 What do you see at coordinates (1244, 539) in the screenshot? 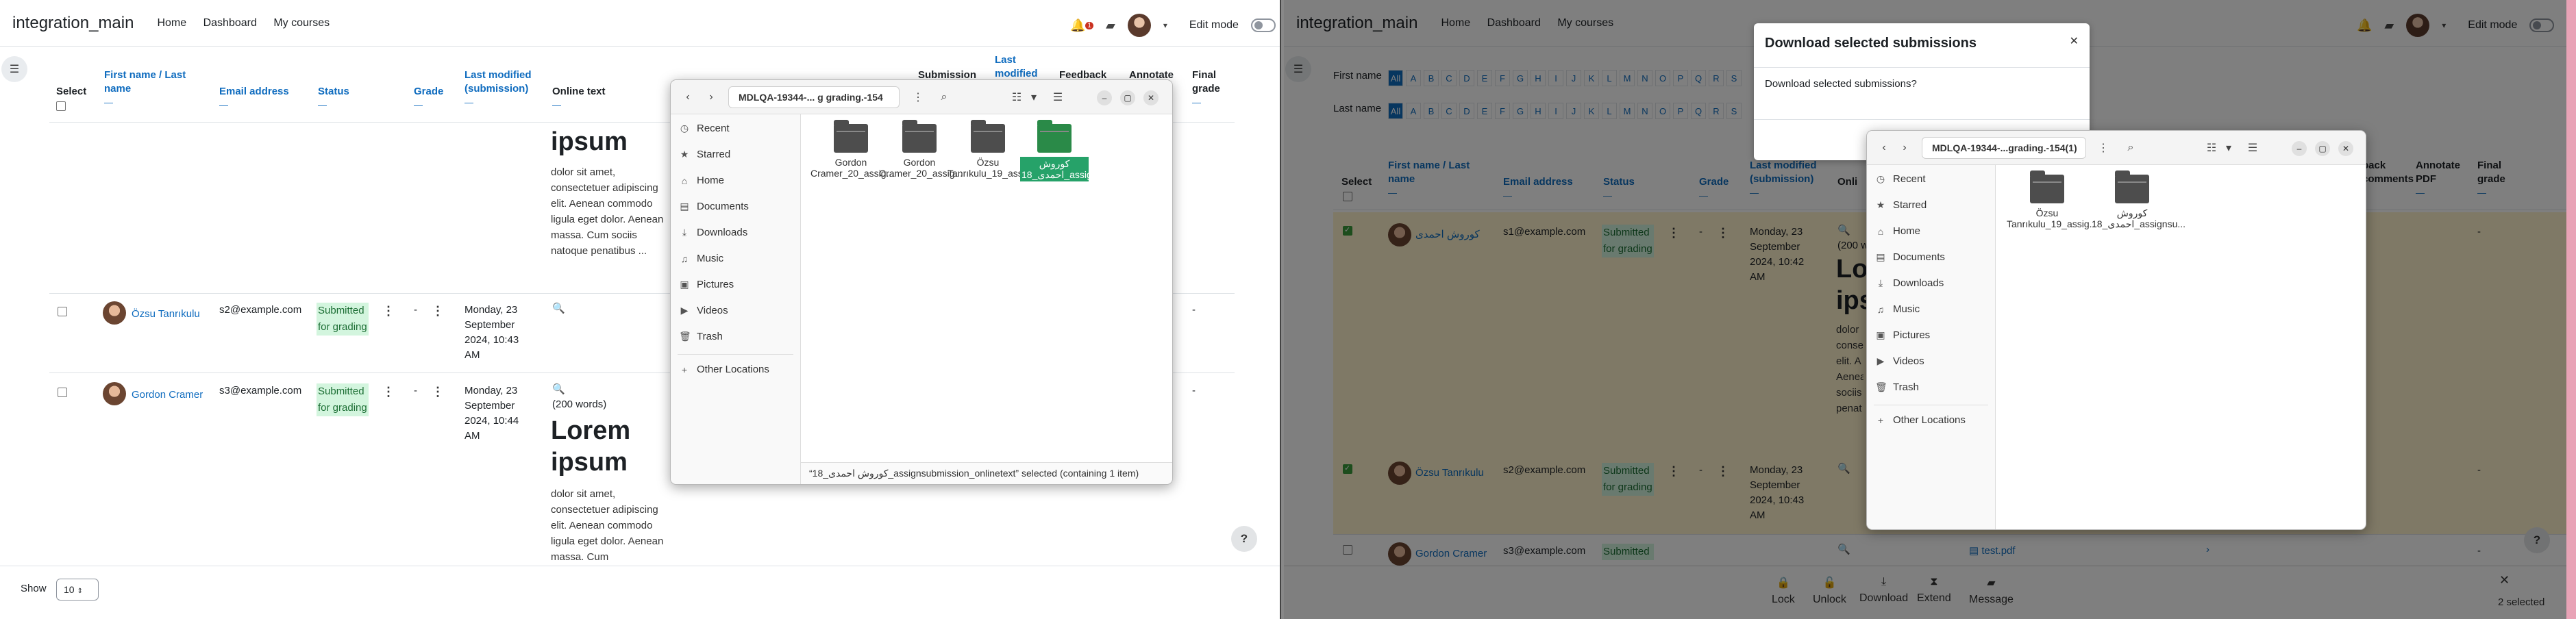
I see `help-icon: ?` at bounding box center [1244, 539].